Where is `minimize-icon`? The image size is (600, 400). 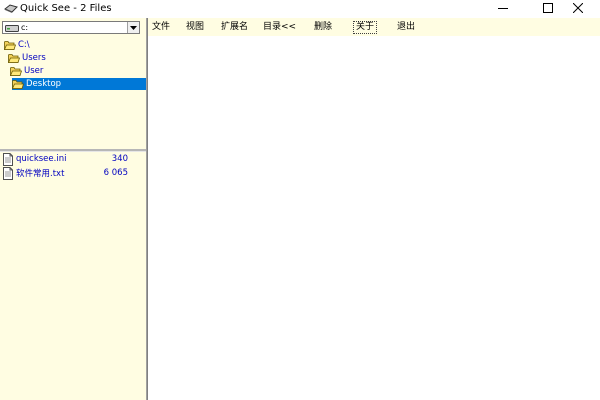 minimize-icon is located at coordinates (502, 8).